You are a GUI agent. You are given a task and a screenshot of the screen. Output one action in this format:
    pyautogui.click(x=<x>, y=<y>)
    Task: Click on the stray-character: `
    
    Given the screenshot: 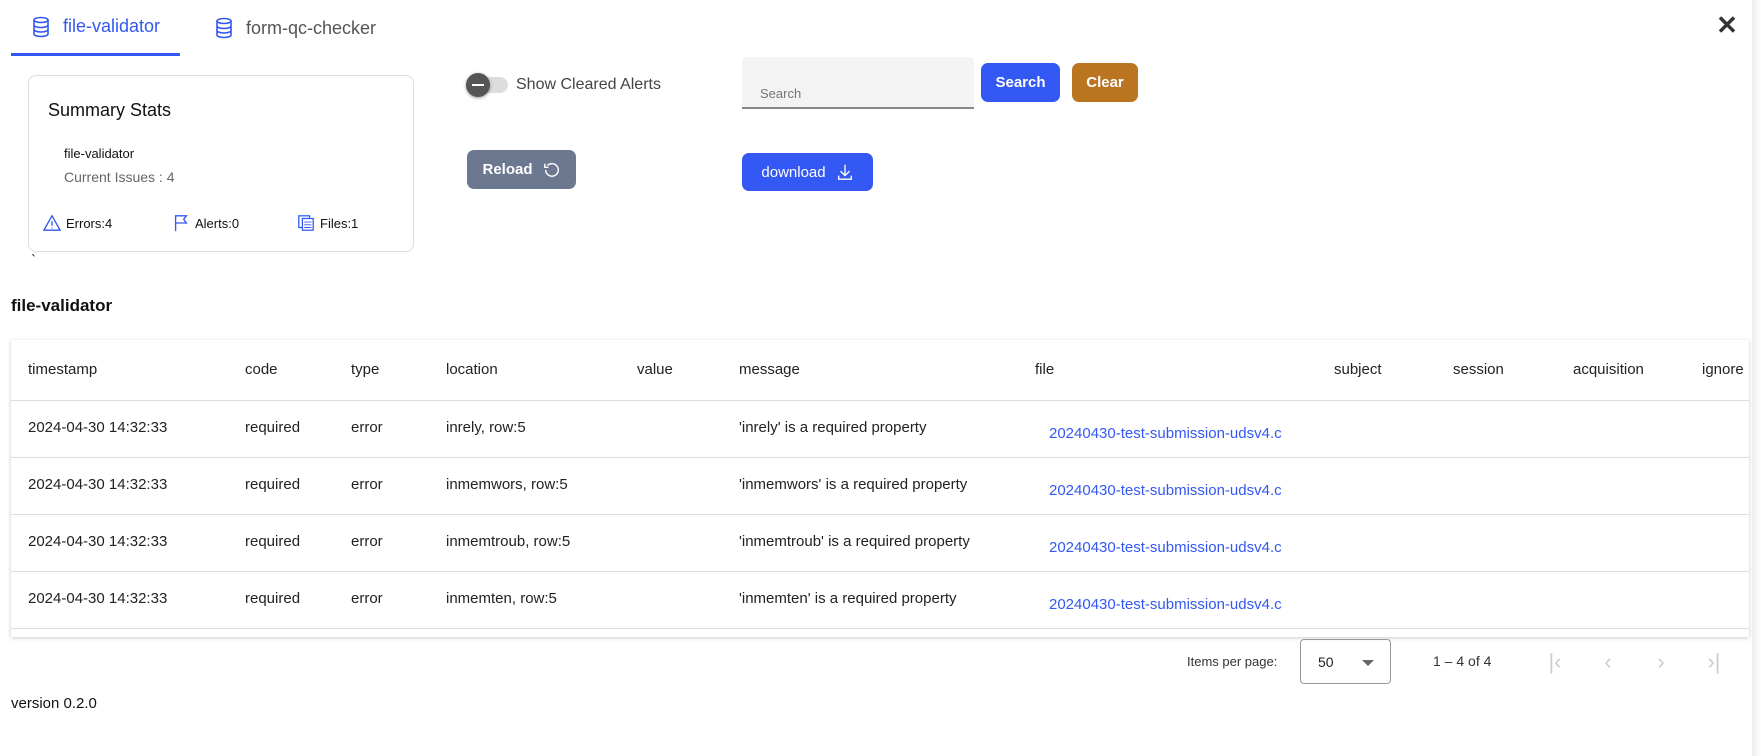 What is the action you would take?
    pyautogui.click(x=33, y=260)
    